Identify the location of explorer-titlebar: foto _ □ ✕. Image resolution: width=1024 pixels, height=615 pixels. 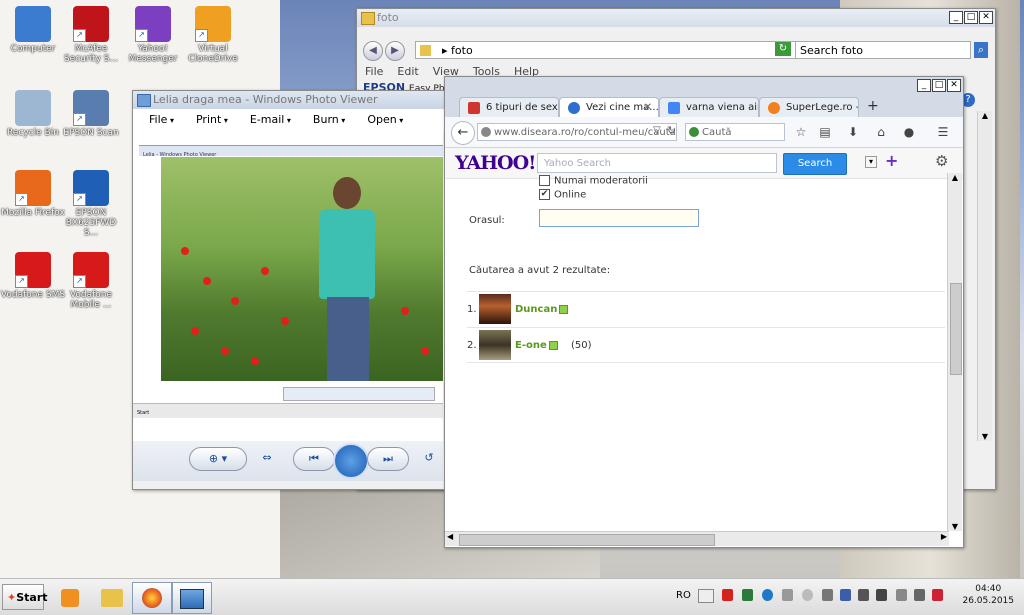
(676, 18).